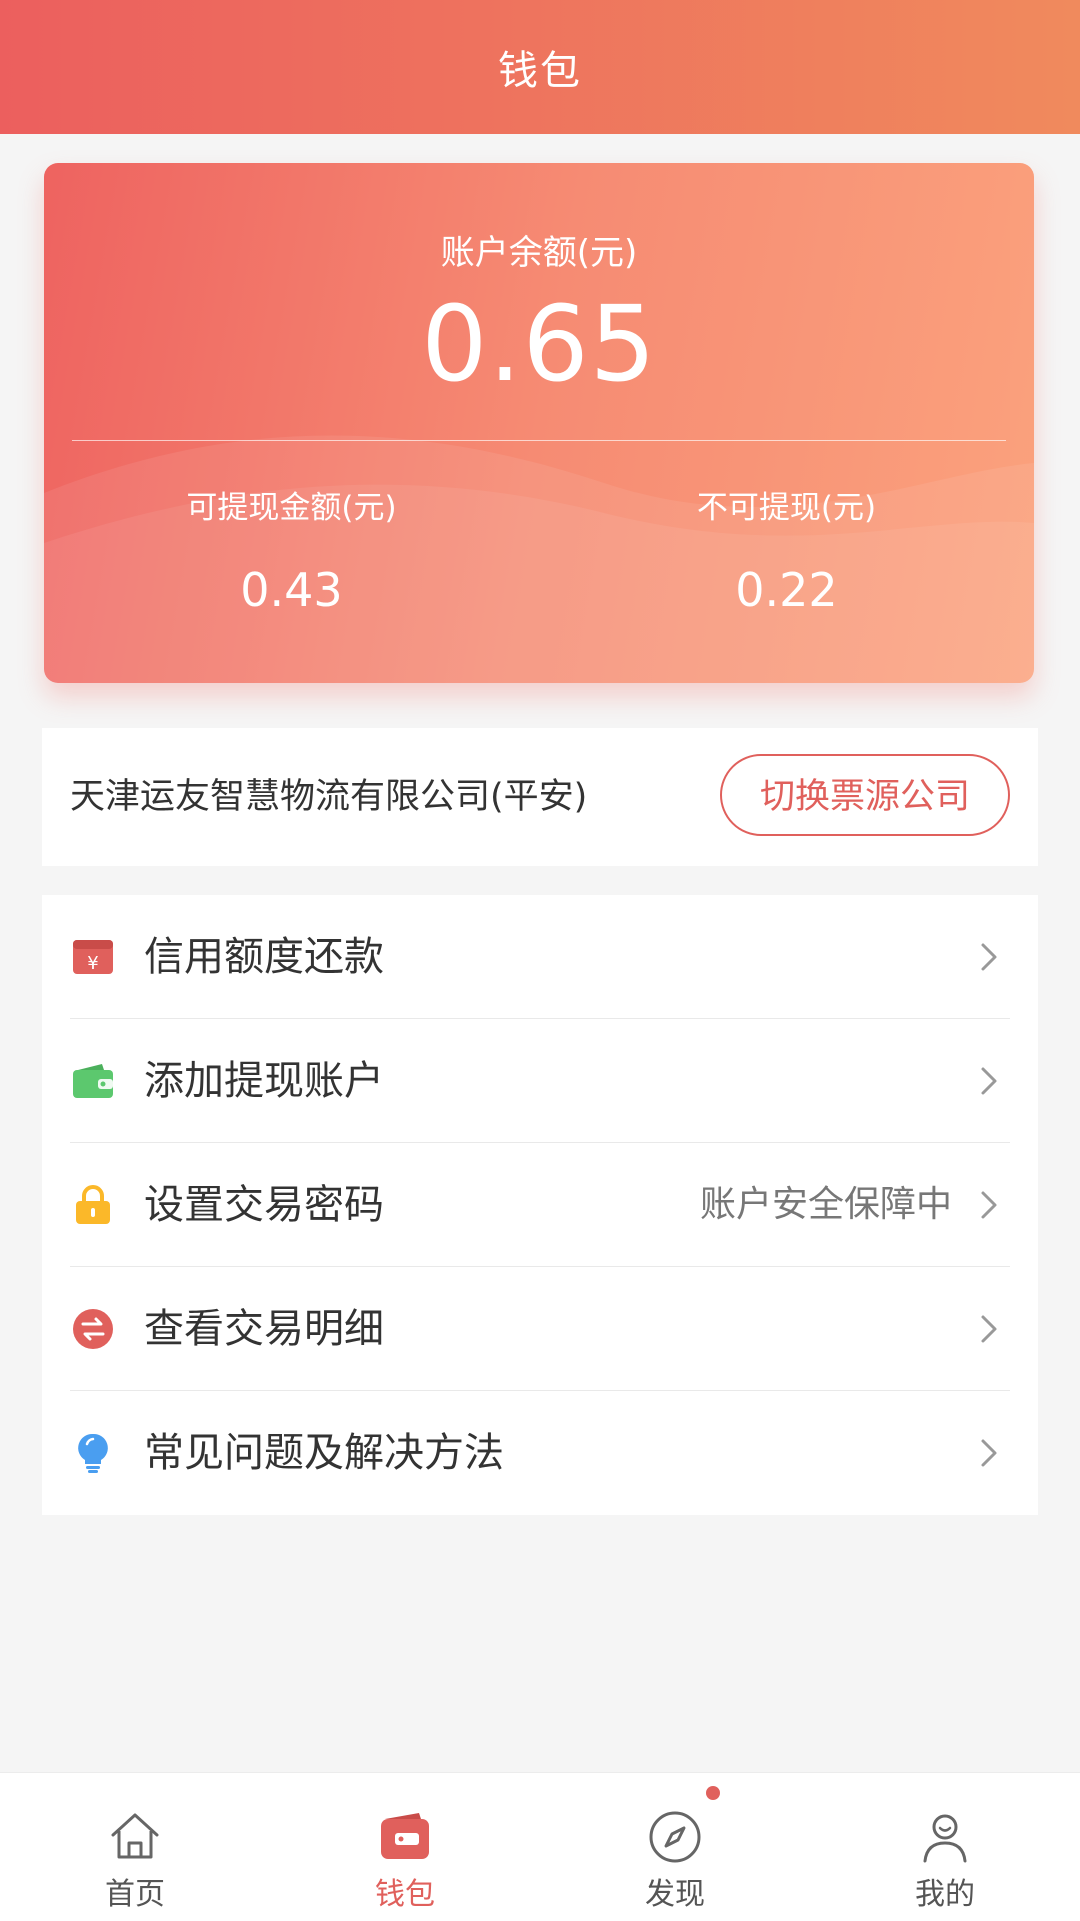 Image resolution: width=1080 pixels, height=1921 pixels. I want to click on menu-item-set-trade-password: 设置交易密码 账户安全保障中, so click(540, 1205).